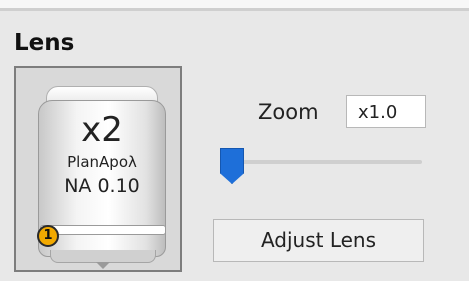 The image size is (469, 281). I want to click on zoom-value-field: x1.0, so click(386, 111).